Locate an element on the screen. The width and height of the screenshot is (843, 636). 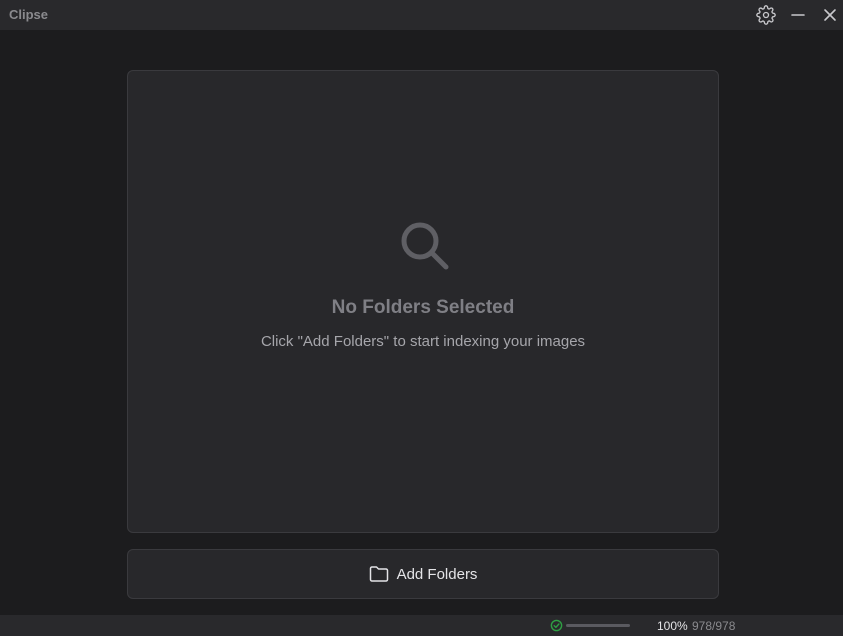
minimize-button is located at coordinates (798, 15).